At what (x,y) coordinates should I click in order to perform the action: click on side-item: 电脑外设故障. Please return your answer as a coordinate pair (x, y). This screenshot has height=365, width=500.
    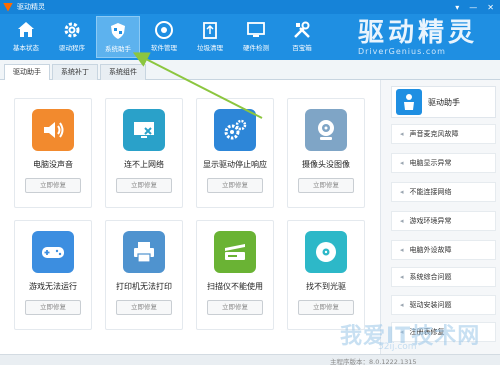
    Looking at the image, I should click on (443, 250).